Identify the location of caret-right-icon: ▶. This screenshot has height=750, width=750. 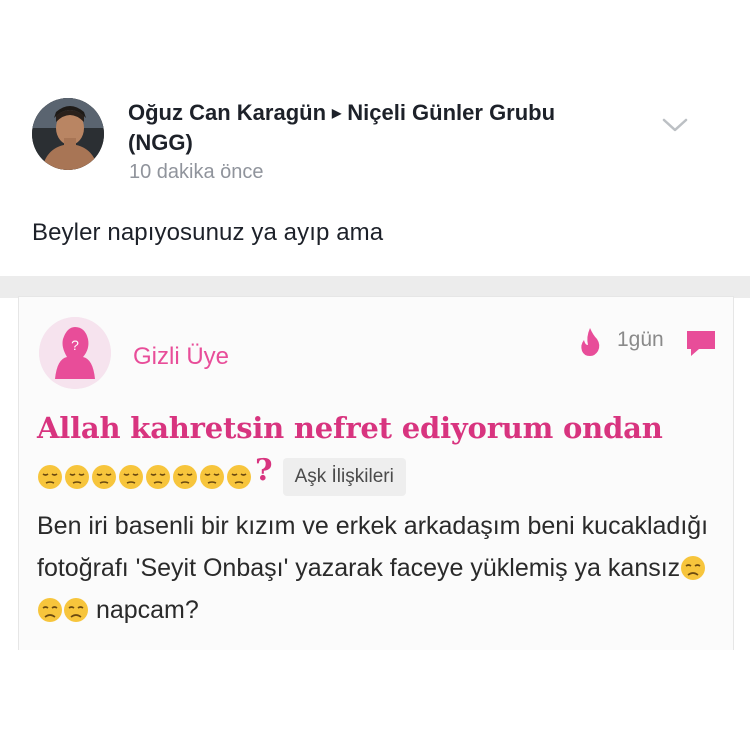
(337, 113).